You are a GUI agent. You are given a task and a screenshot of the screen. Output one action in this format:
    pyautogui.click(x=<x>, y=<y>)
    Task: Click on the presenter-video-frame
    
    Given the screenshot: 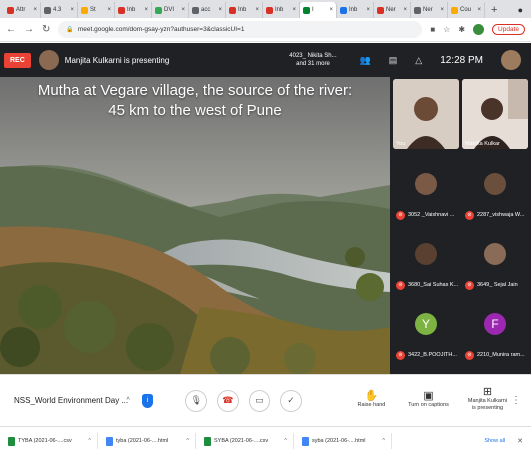 What is the action you would take?
    pyautogui.click(x=495, y=114)
    